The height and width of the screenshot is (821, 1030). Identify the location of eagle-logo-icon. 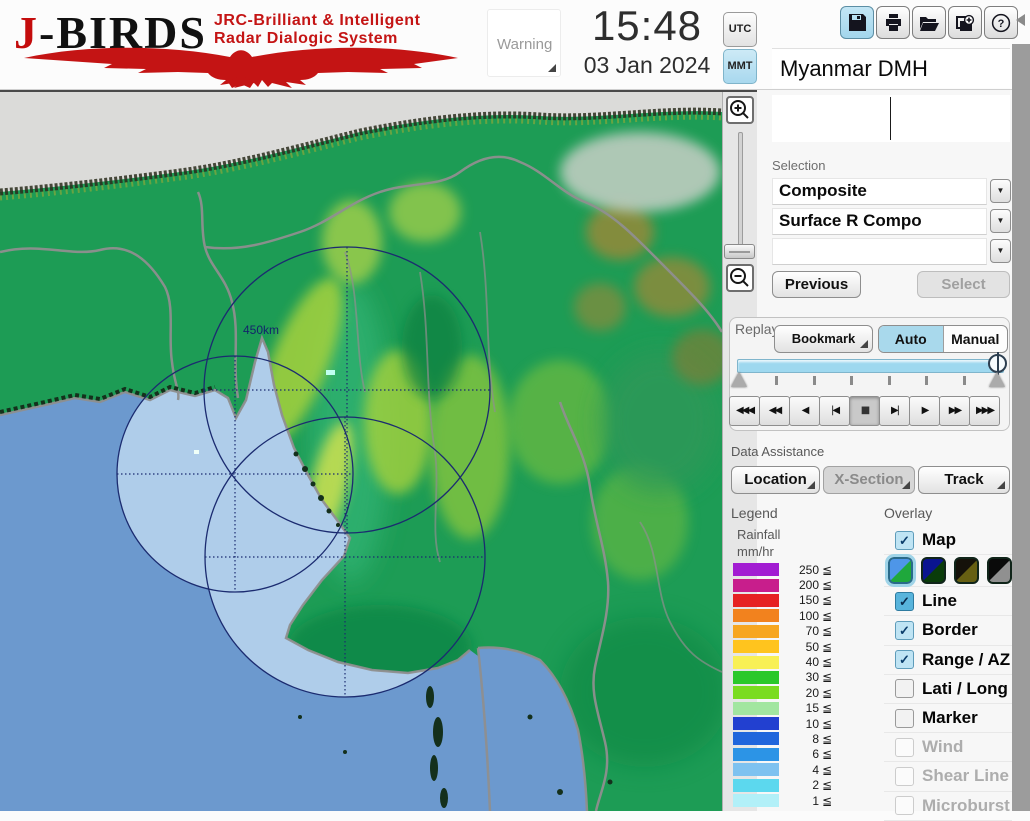
(241, 67).